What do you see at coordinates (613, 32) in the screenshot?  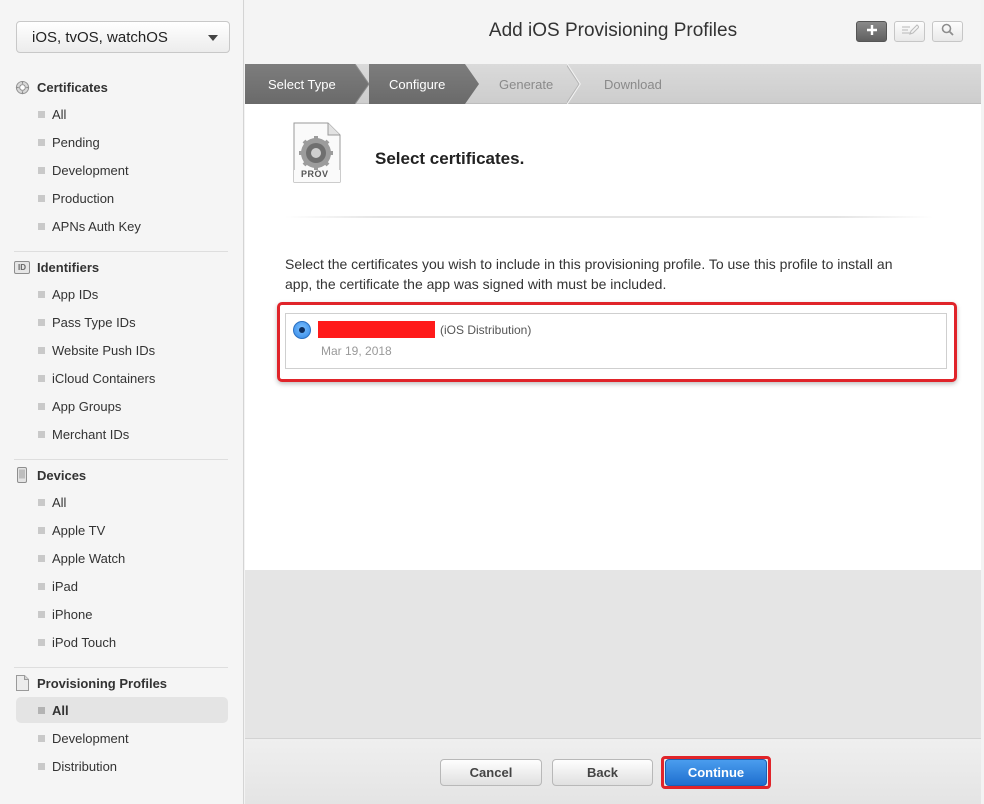 I see `header: Add iOS Provisioning Profiles` at bounding box center [613, 32].